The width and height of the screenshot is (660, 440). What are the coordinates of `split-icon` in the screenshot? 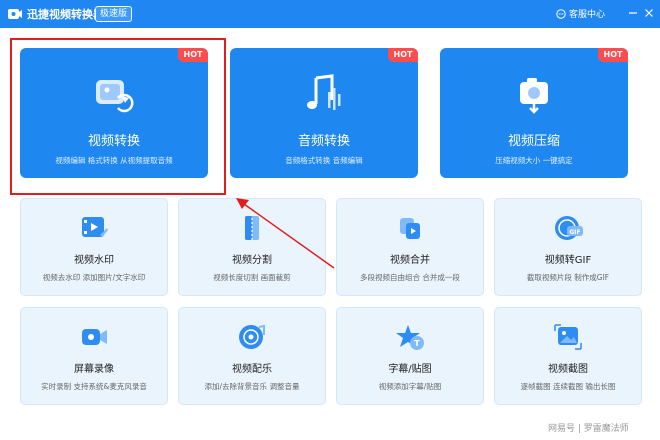 It's located at (252, 228).